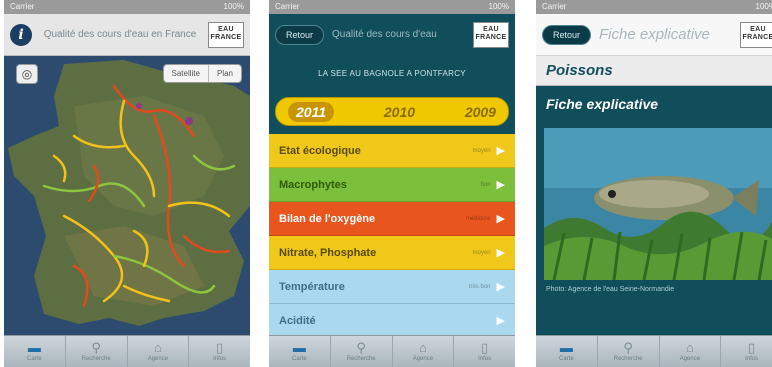 This screenshot has height=367, width=772. I want to click on indicator-label: Etat écologique, so click(320, 150).